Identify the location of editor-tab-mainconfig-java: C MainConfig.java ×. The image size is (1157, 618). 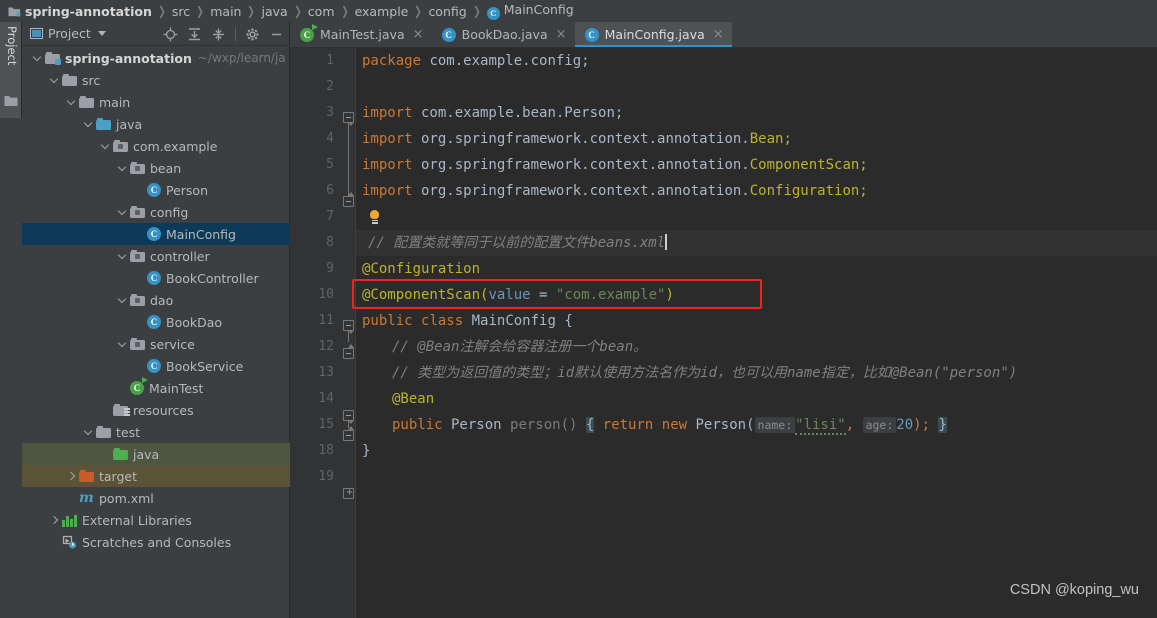
(653, 34).